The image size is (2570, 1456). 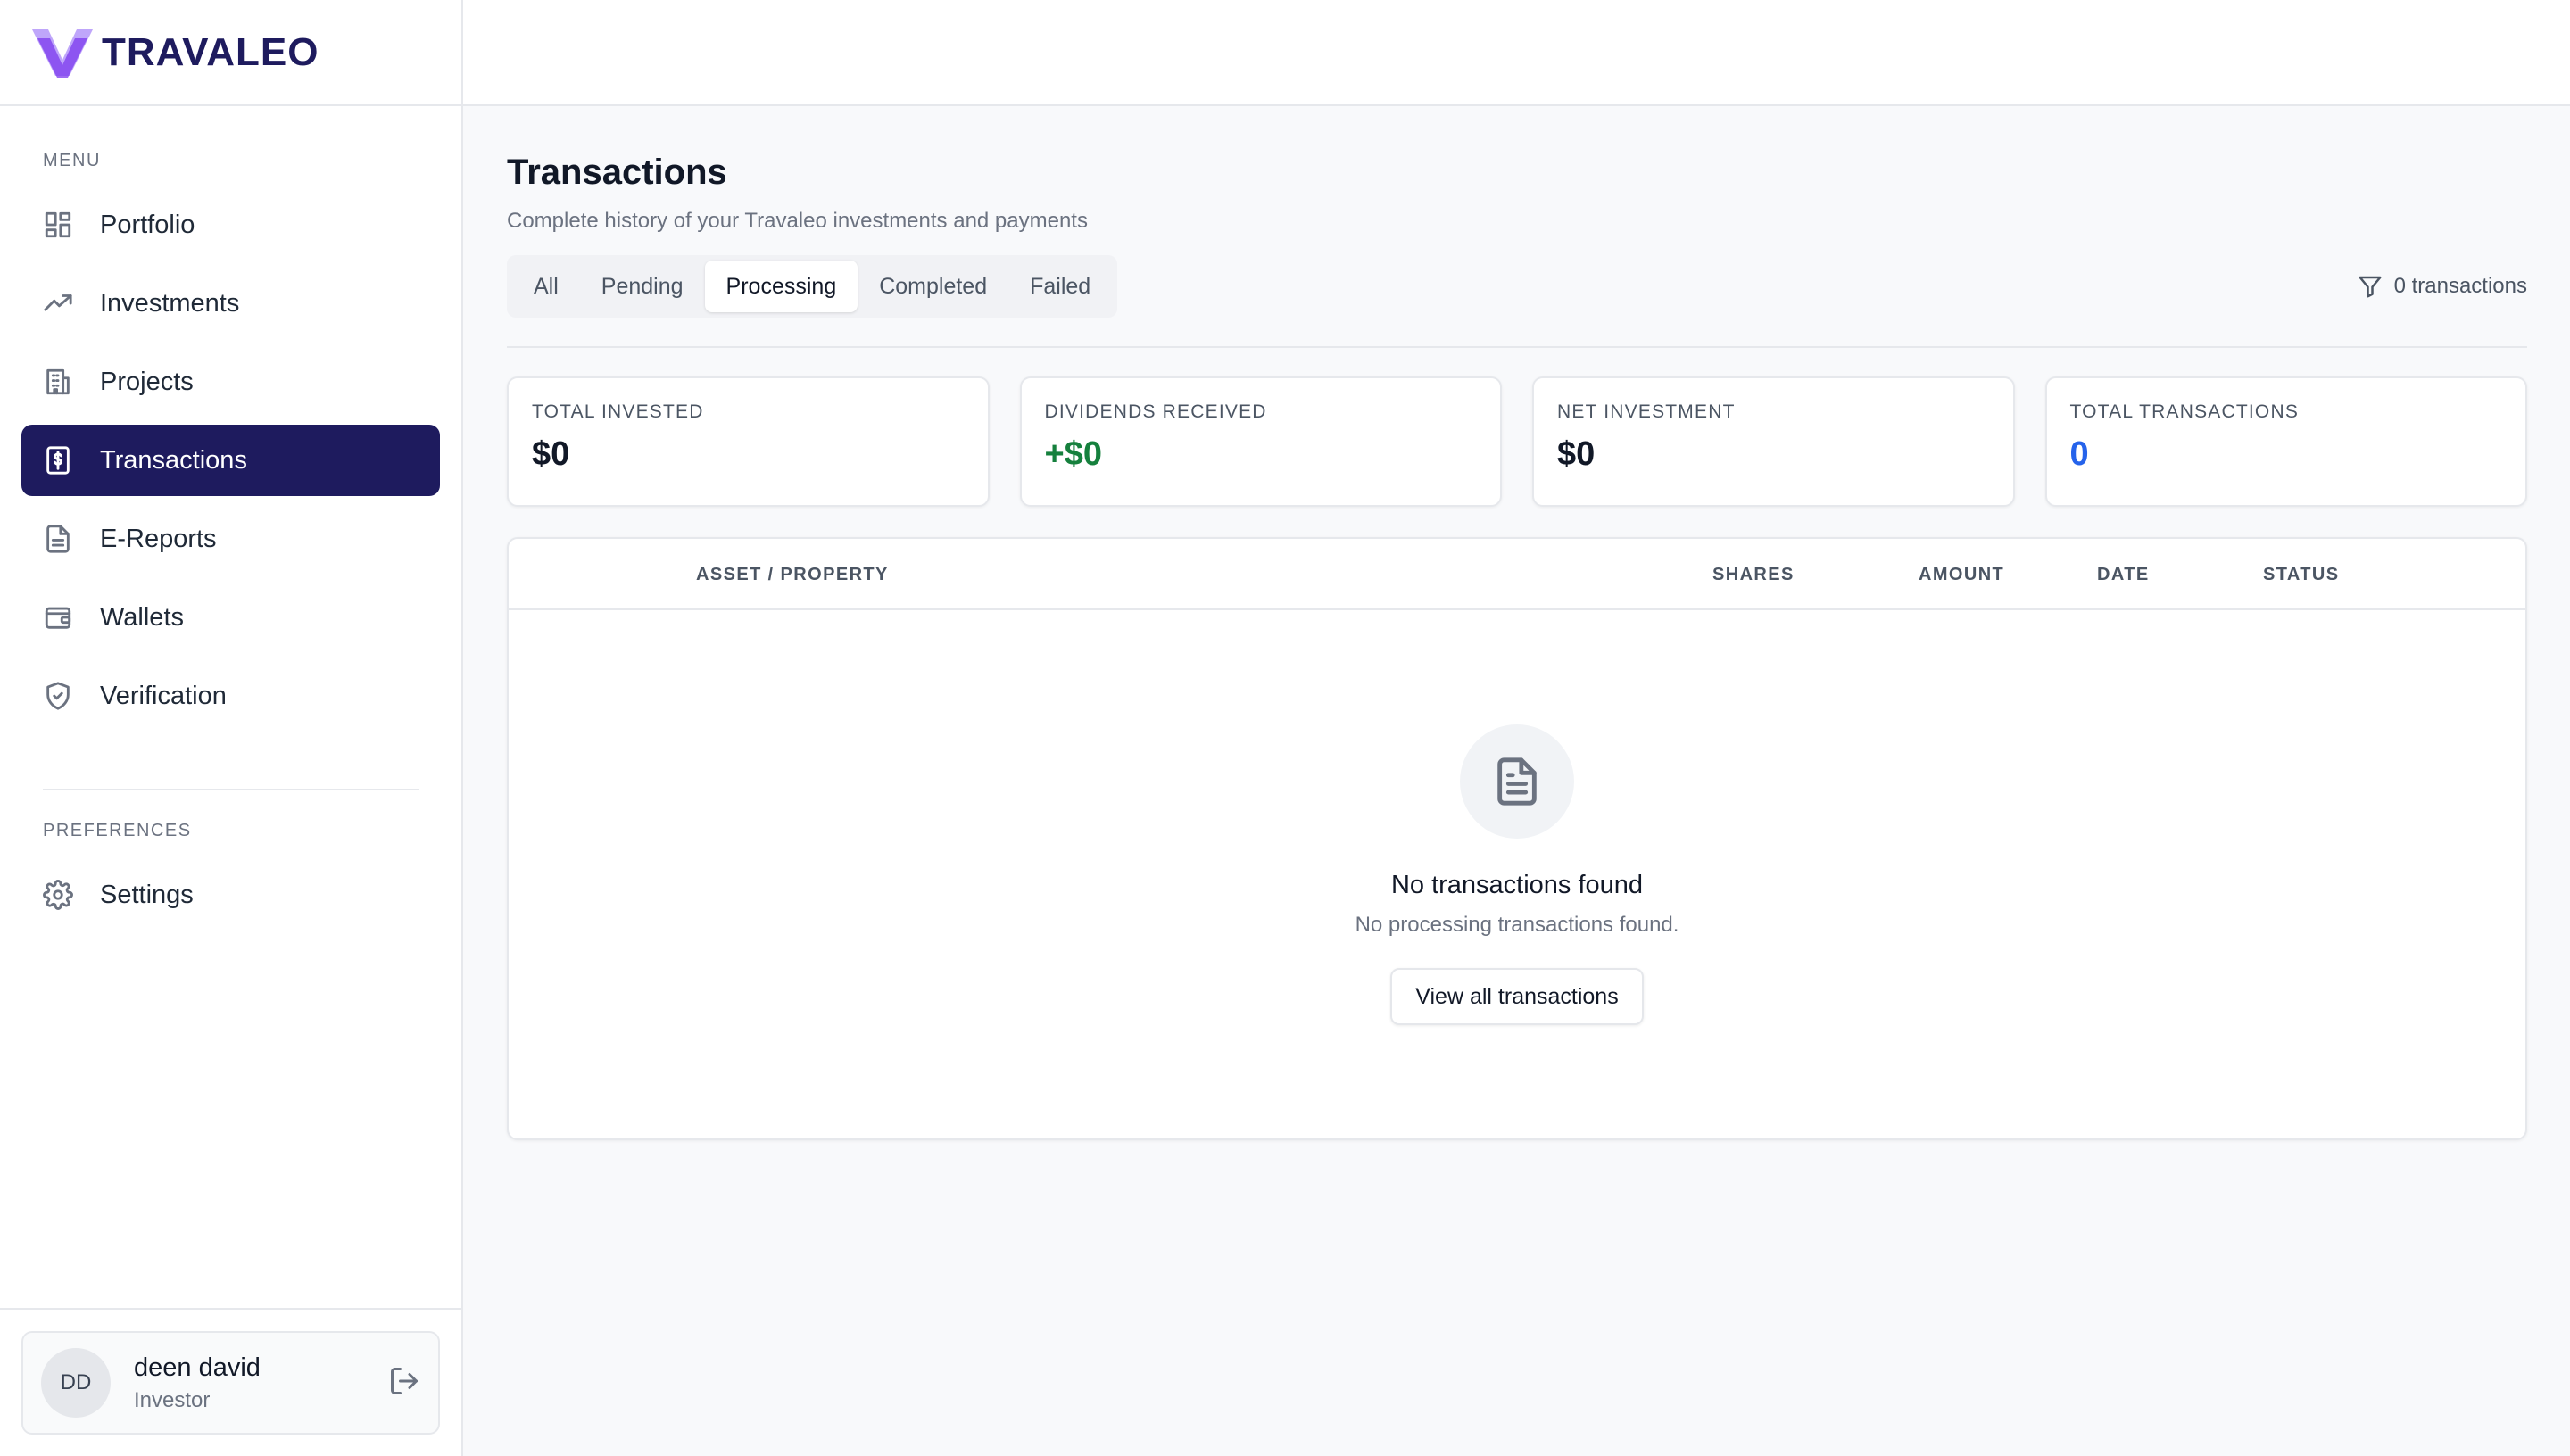 I want to click on sidebar-item-projects: Projects, so click(x=230, y=382).